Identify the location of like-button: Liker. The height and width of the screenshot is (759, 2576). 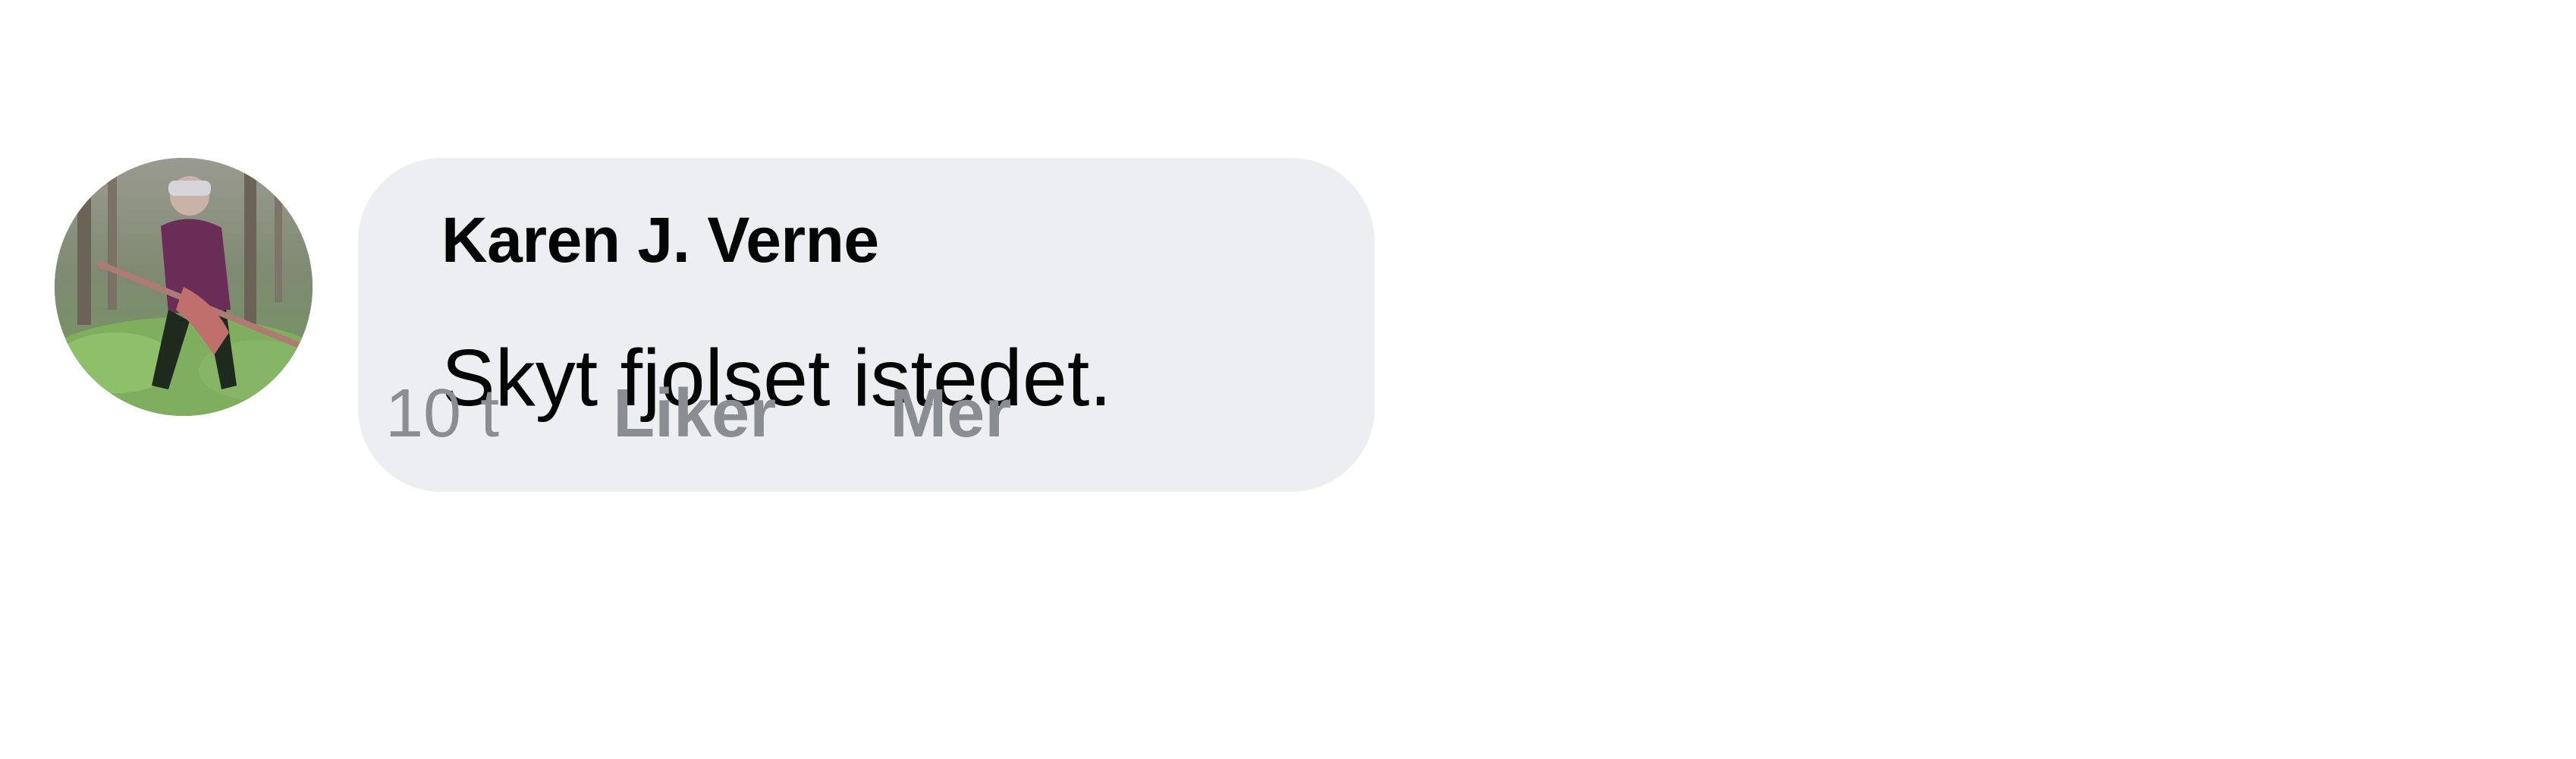
(694, 414).